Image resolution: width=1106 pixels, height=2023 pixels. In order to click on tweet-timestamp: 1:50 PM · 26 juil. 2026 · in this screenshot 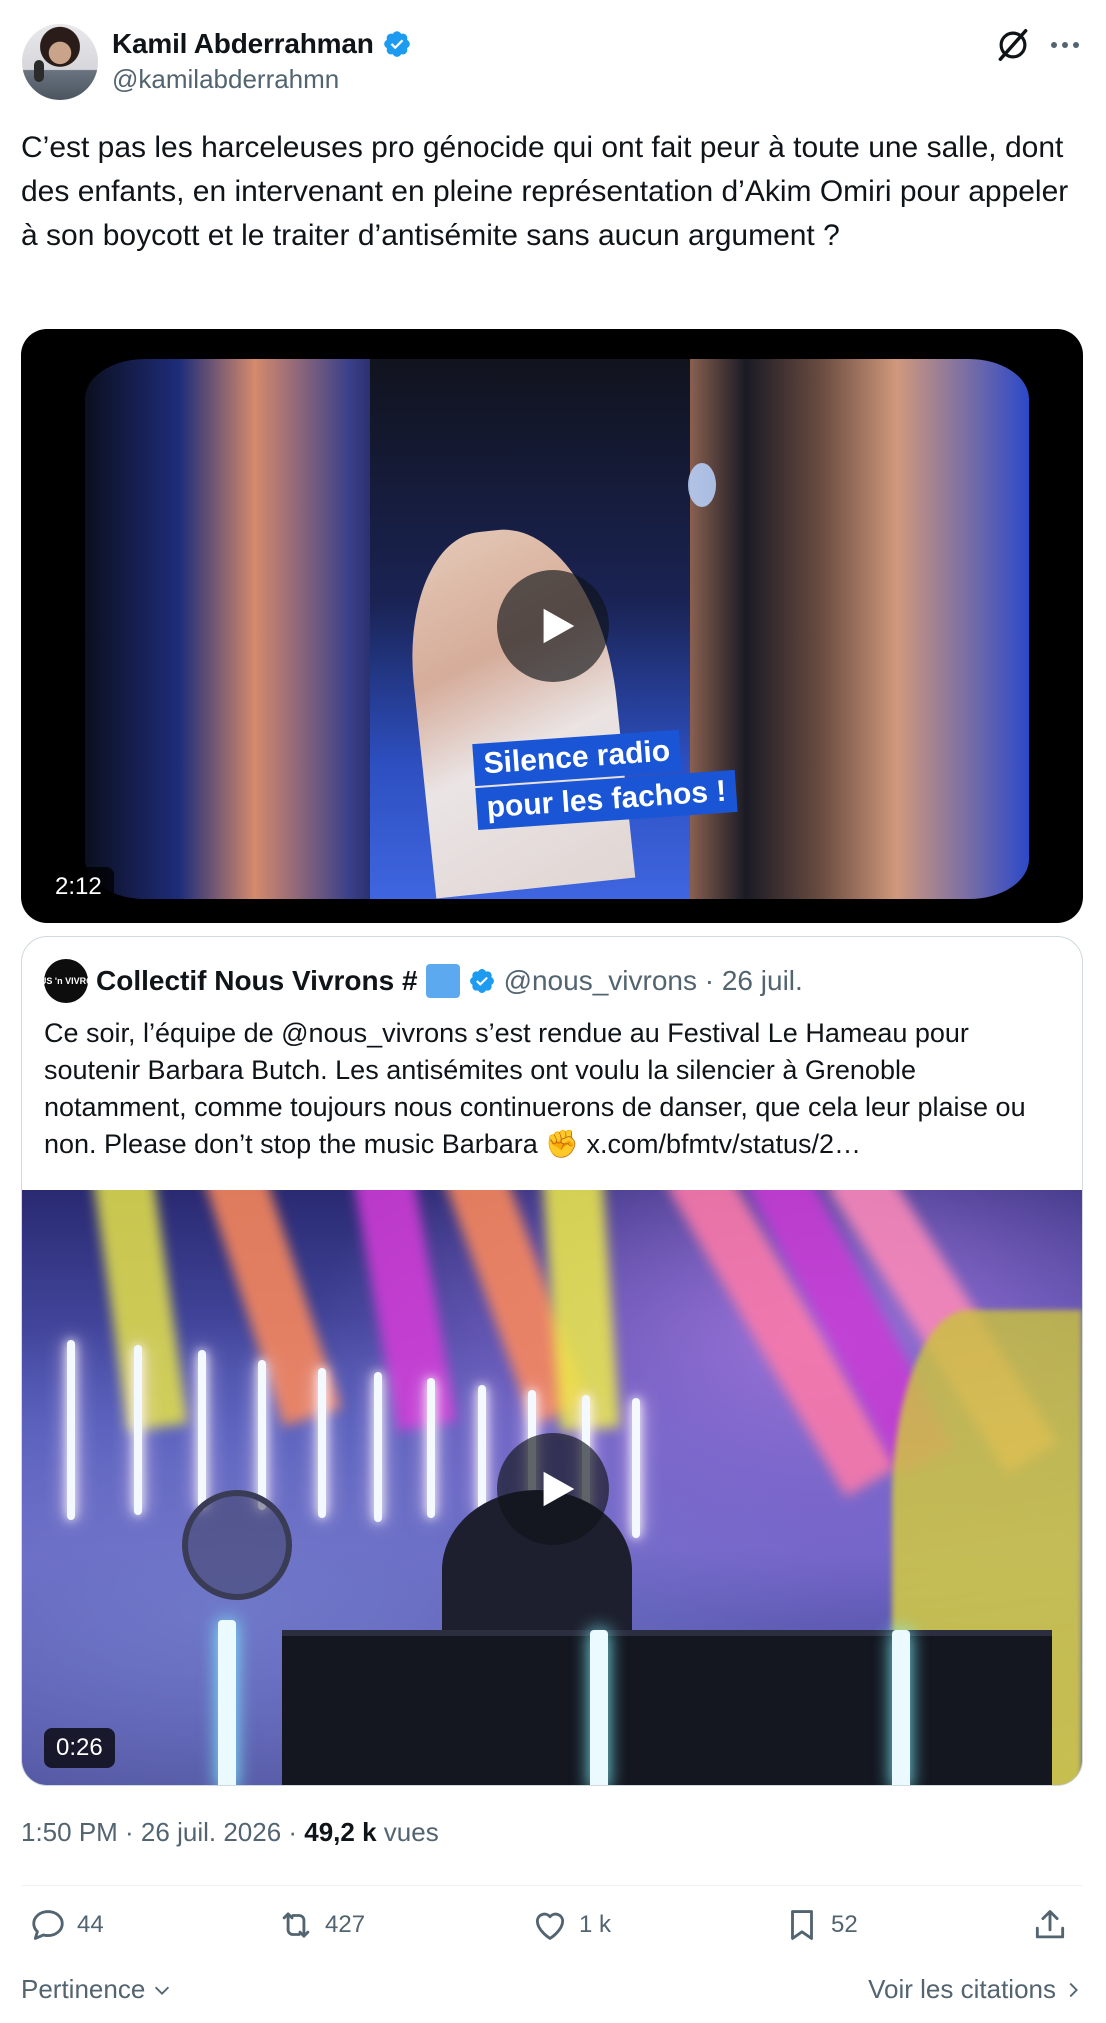, I will do `click(162, 1832)`.